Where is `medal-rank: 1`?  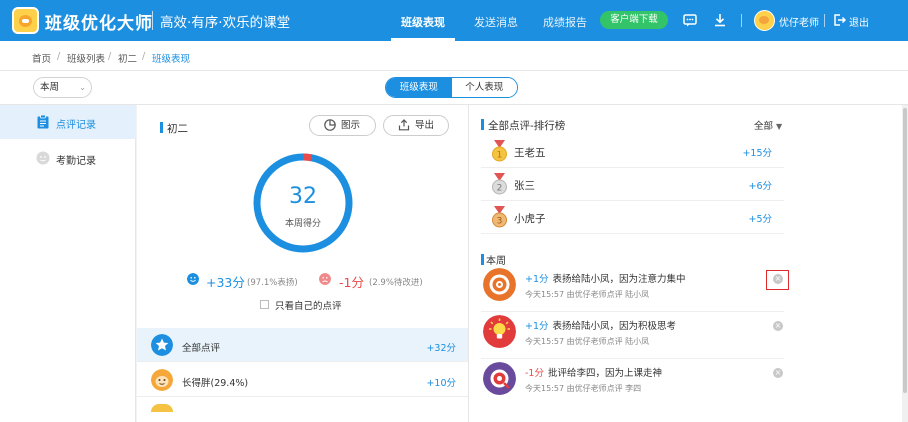 medal-rank: 1 is located at coordinates (500, 156).